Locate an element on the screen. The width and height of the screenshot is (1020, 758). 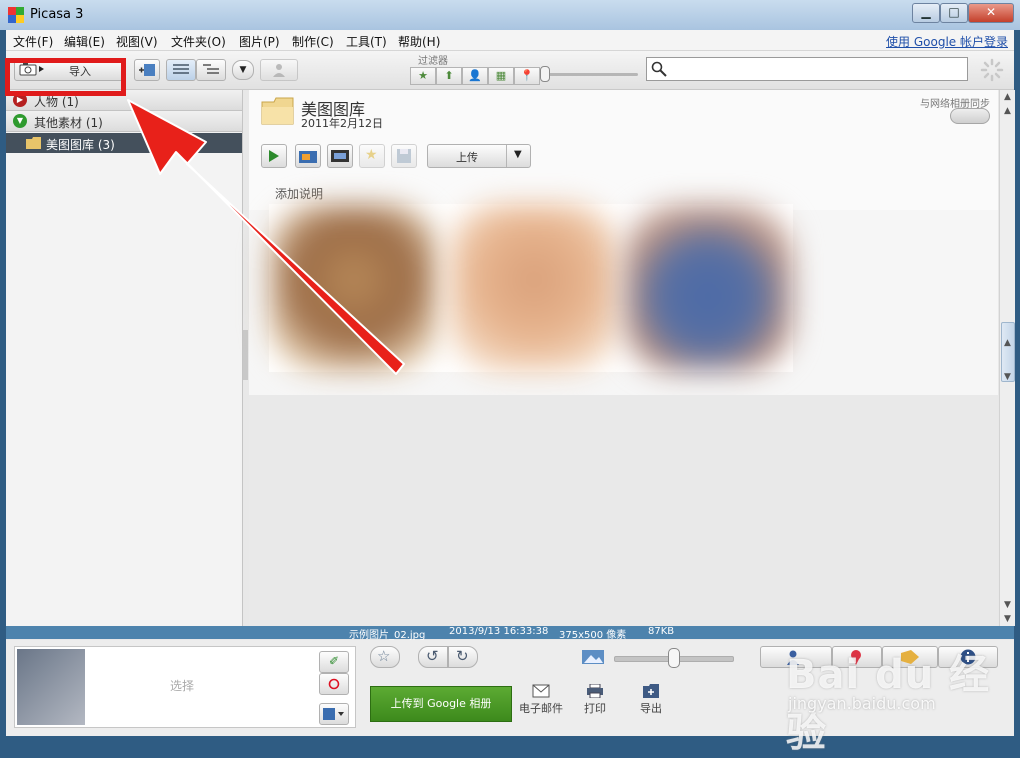
vertical-scrollbar: ▲ ▲ ▲ ▼ ▼ ▼ is located at coordinates (1007, 358).